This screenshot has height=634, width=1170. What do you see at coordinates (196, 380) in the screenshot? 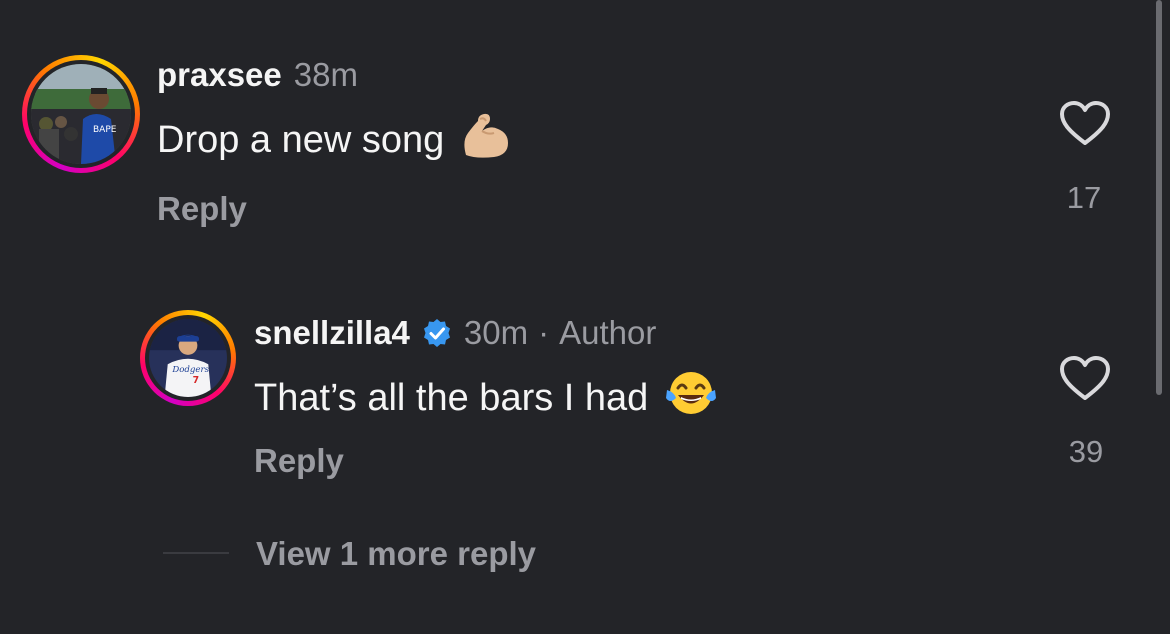
I see `svg-text: 7` at bounding box center [196, 380].